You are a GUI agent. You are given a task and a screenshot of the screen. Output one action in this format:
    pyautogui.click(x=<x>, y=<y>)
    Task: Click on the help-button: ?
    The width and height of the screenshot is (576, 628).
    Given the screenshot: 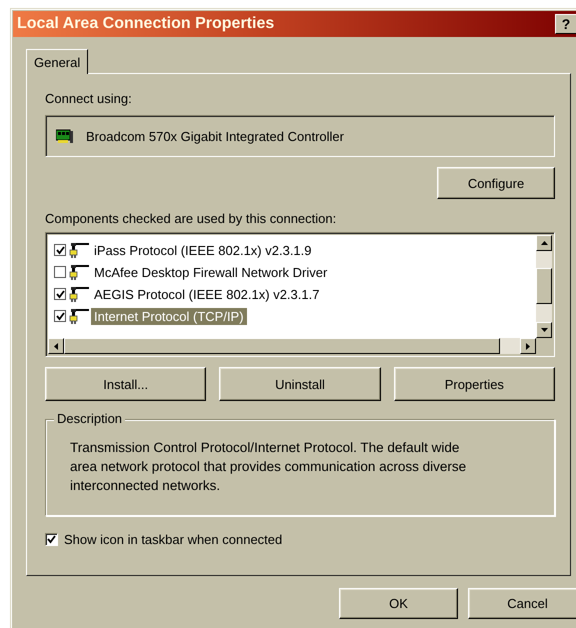 What is the action you would take?
    pyautogui.click(x=565, y=24)
    